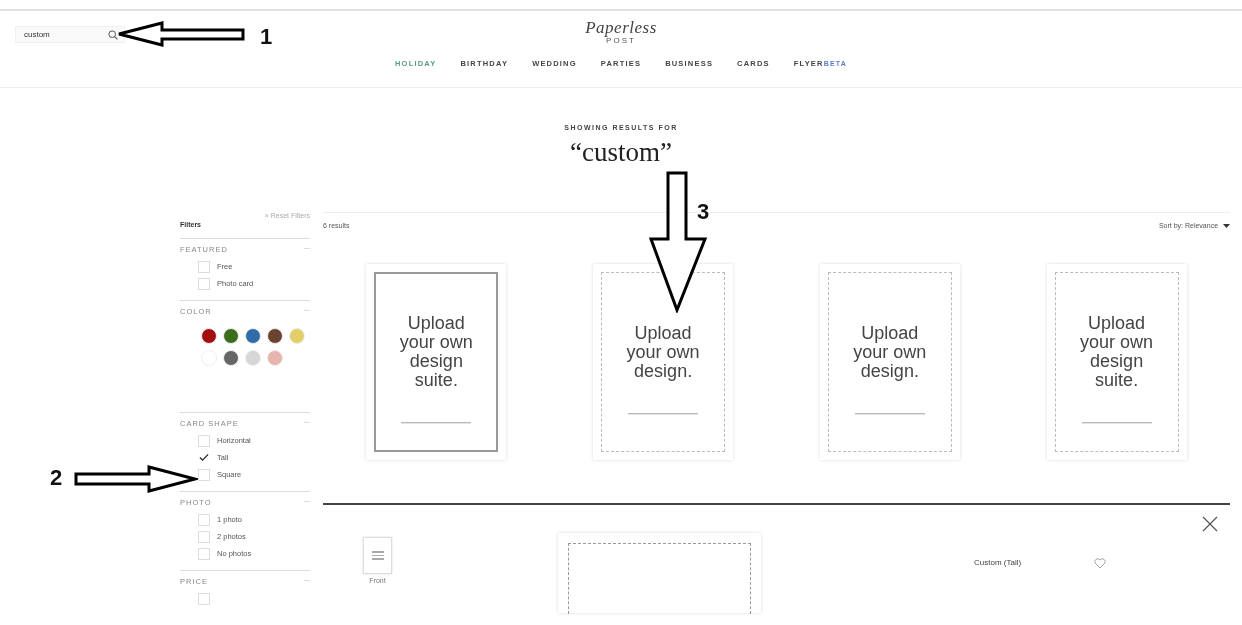  What do you see at coordinates (621, 152) in the screenshot?
I see `search-query-title: “custom”` at bounding box center [621, 152].